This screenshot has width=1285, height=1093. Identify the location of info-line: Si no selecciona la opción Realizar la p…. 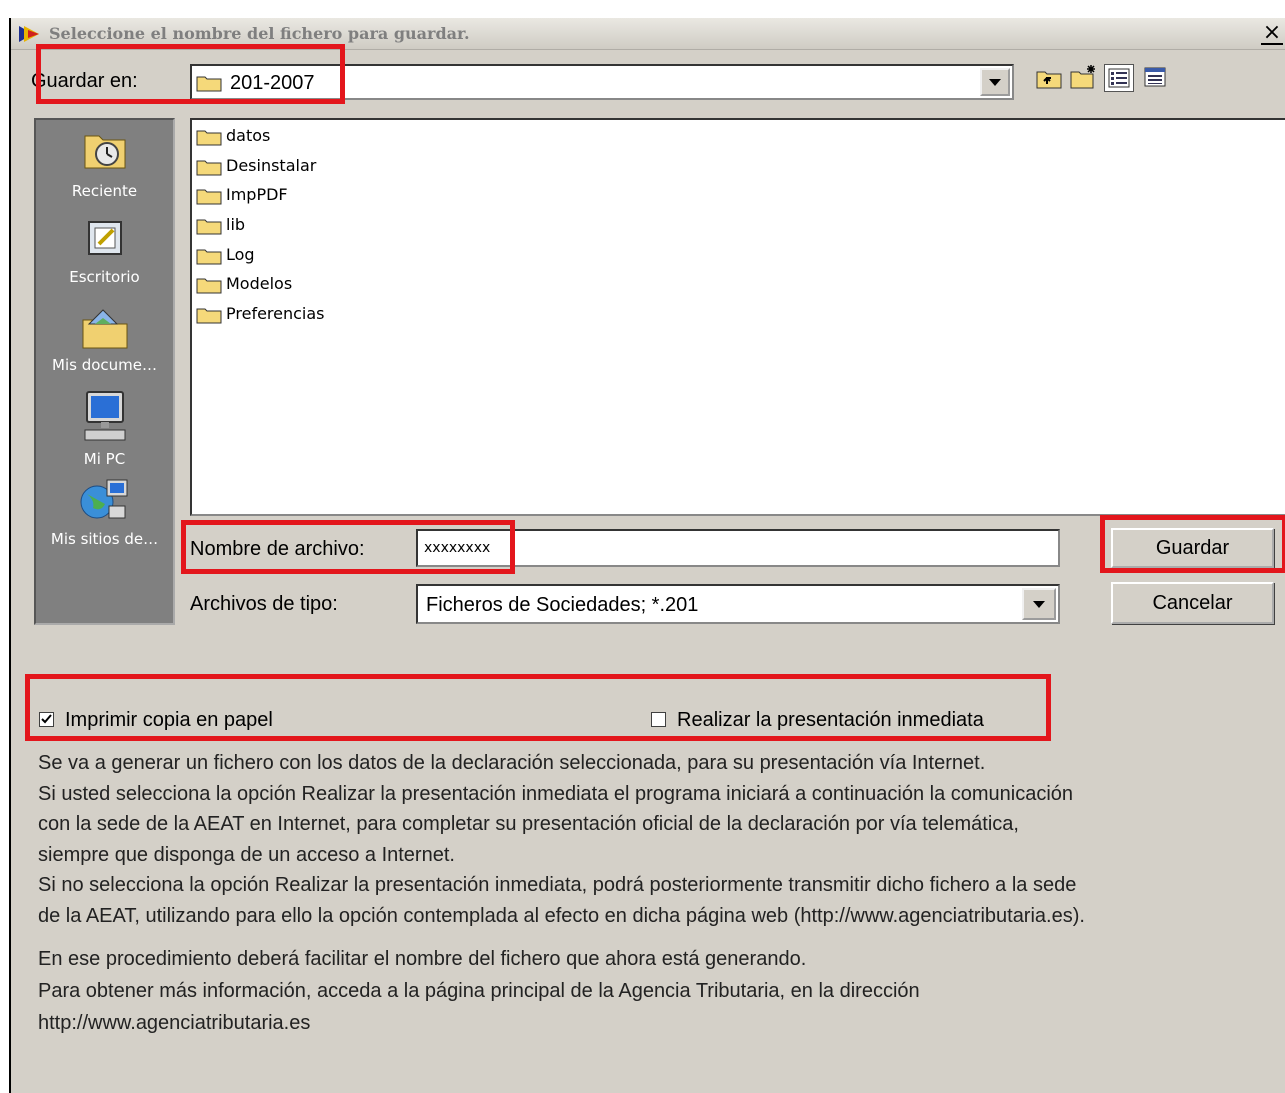
(557, 885).